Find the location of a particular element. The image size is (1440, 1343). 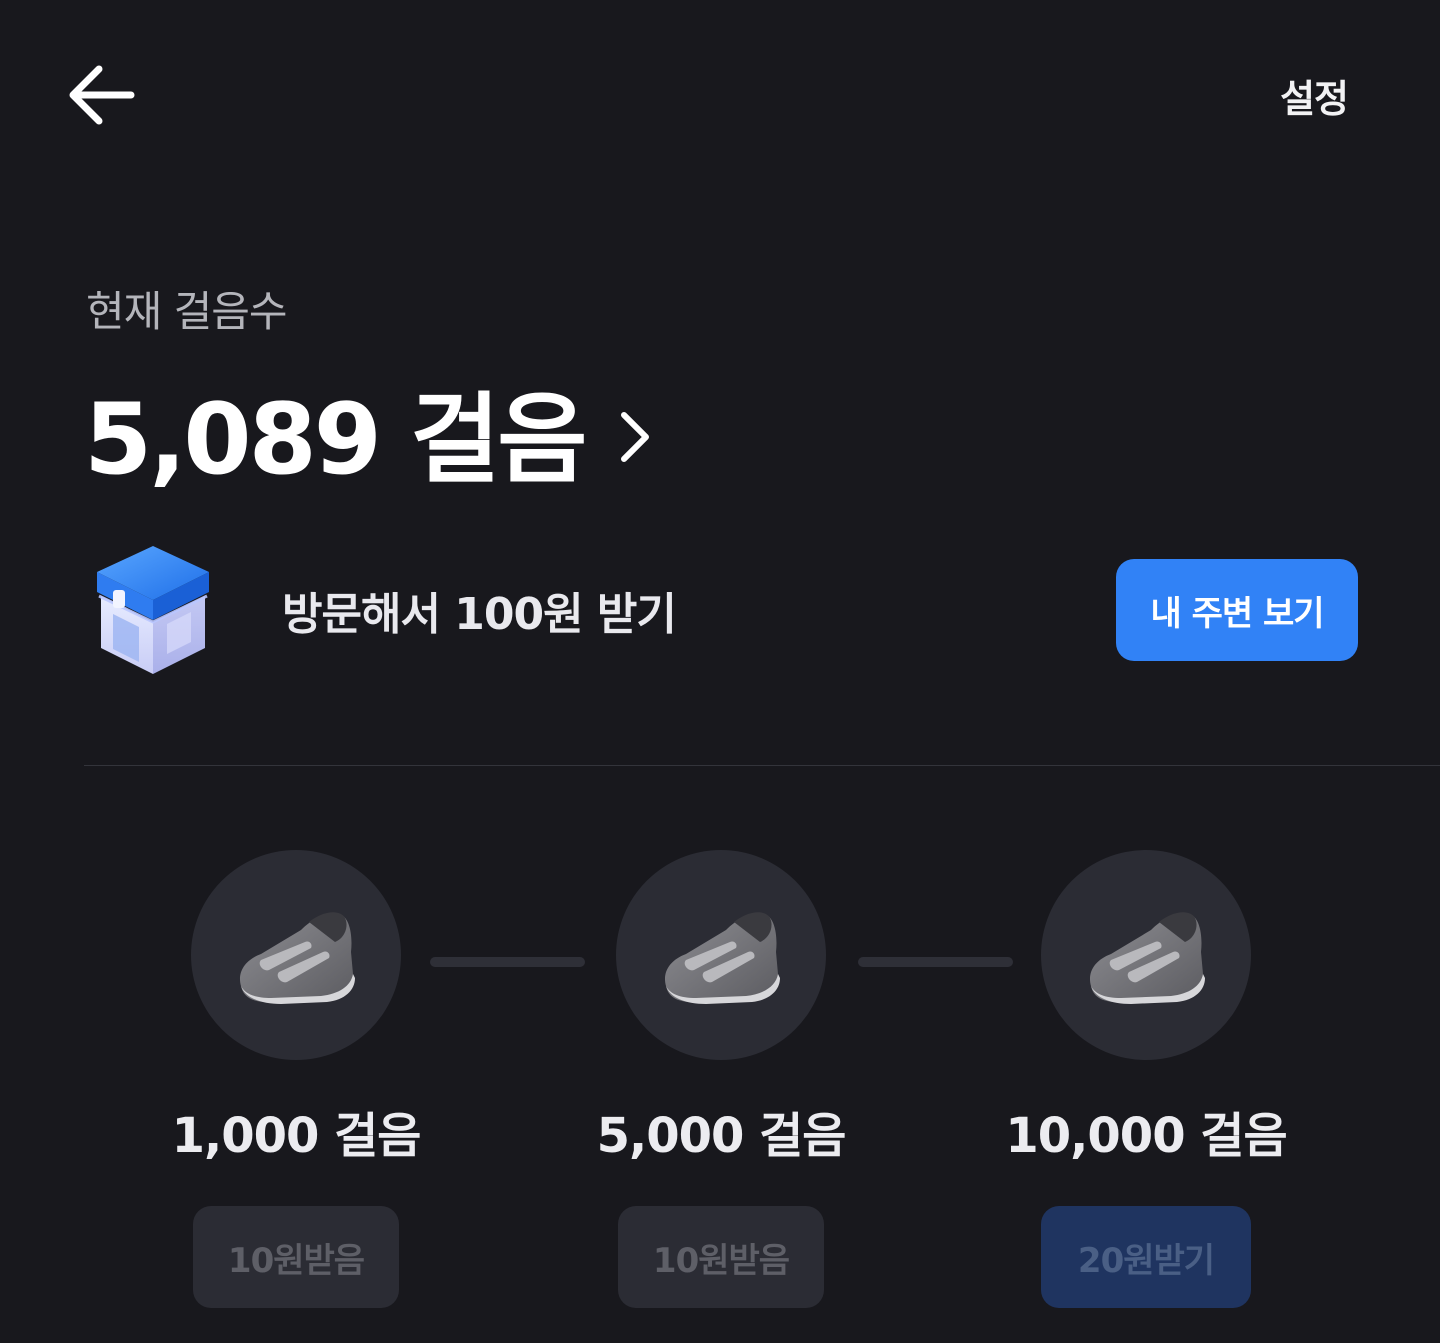

settings-button: 설정 is located at coordinates (1314, 95).